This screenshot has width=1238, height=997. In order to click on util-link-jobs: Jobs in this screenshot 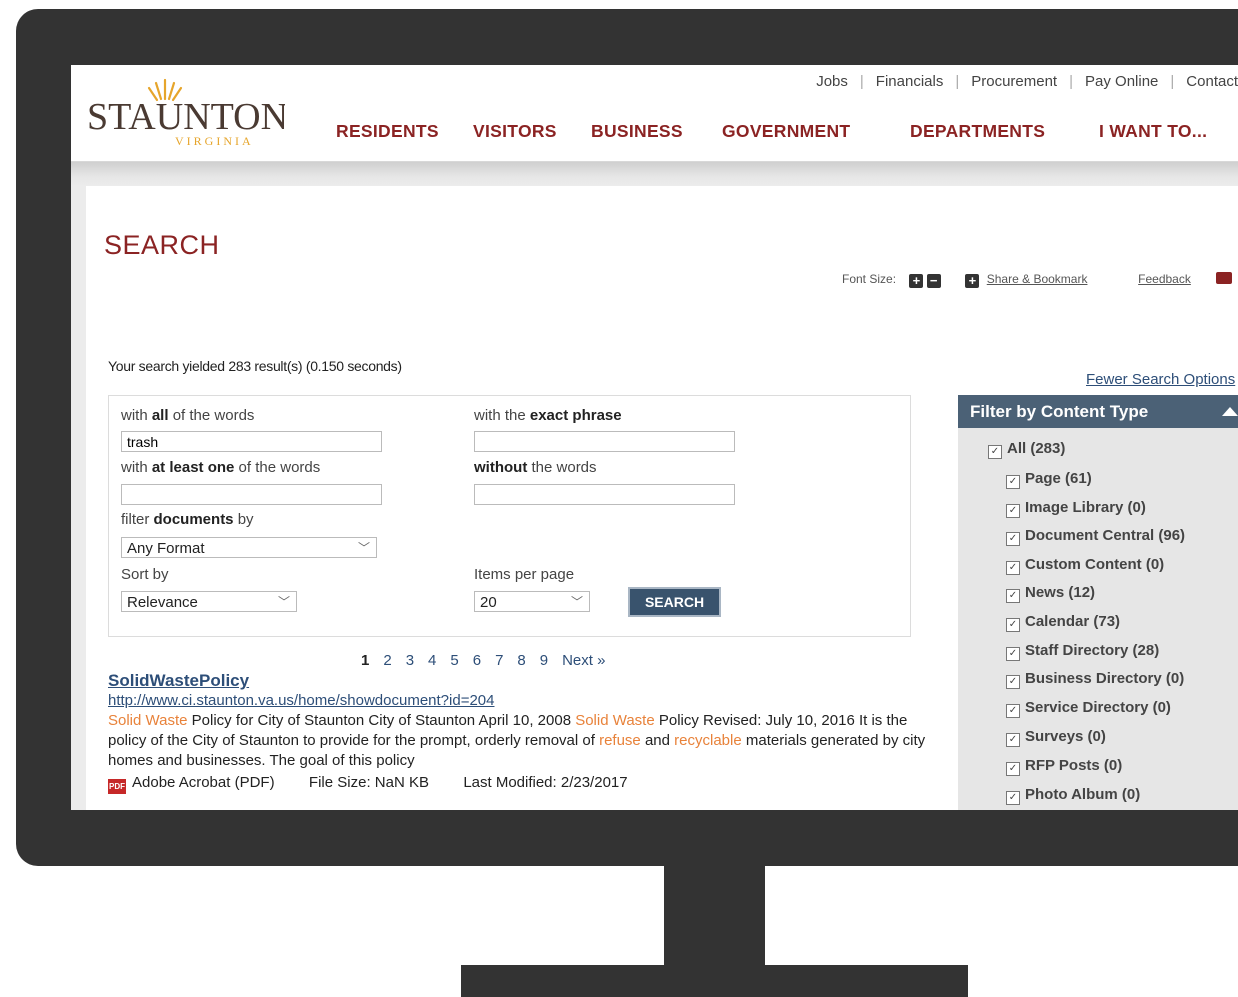, I will do `click(832, 81)`.